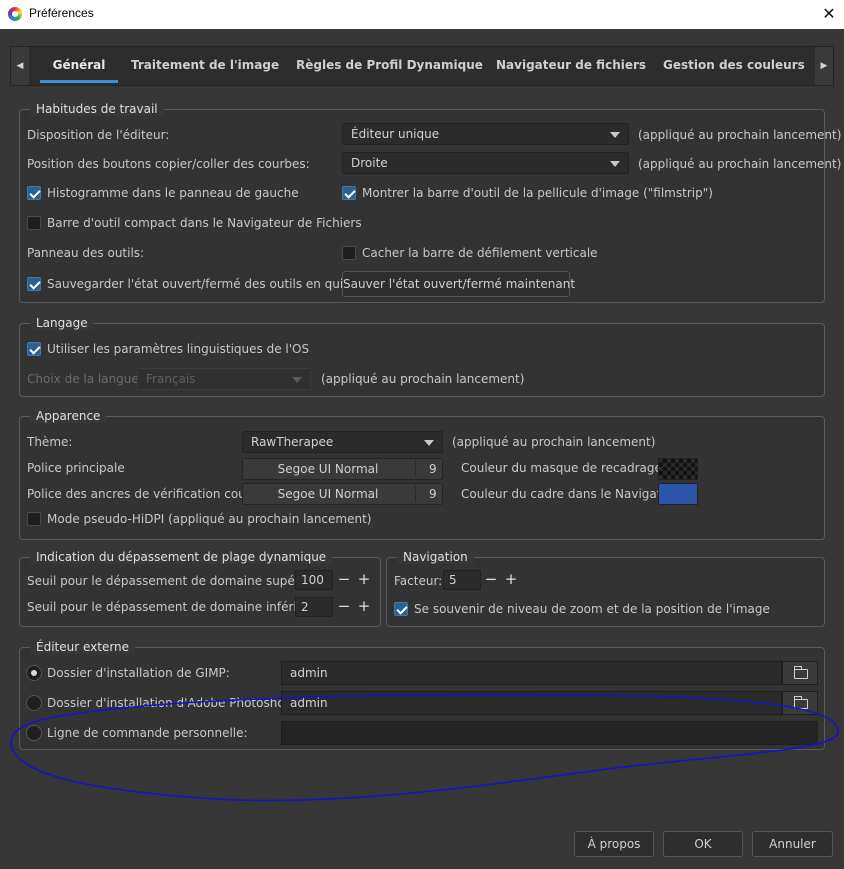 This screenshot has height=869, width=844. I want to click on gimp-browse-button, so click(800, 673).